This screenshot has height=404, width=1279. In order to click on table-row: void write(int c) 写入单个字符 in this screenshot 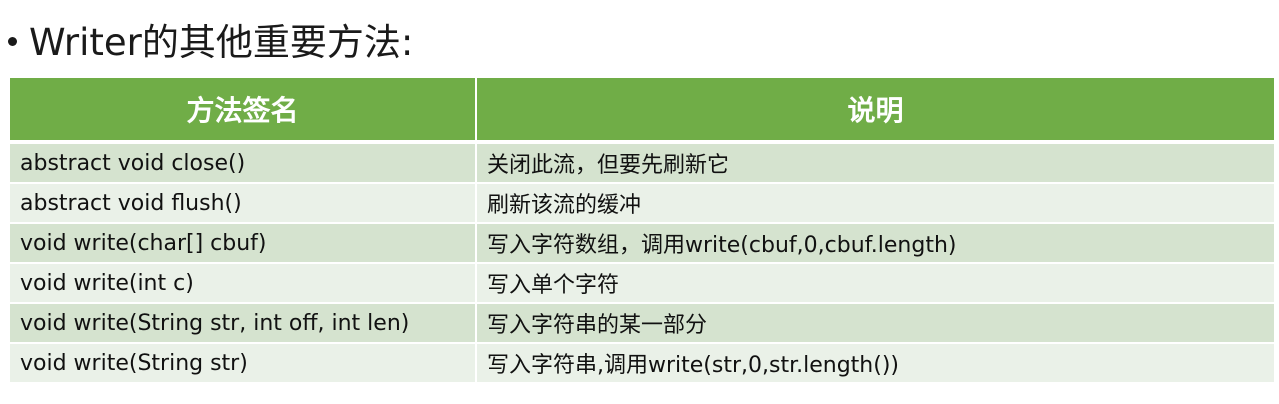, I will do `click(642, 283)`.